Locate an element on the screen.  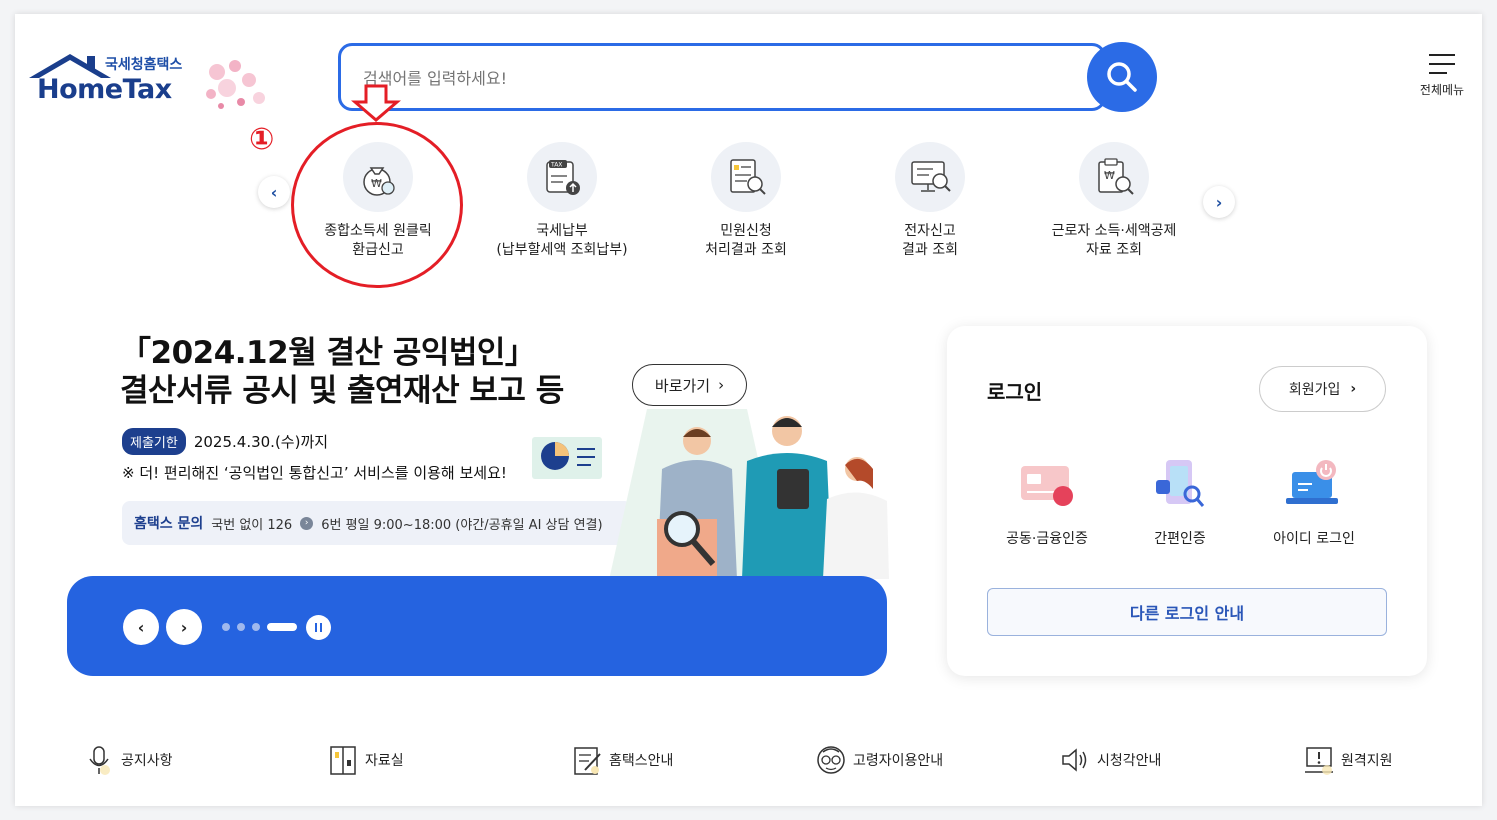
pause-icon-bar is located at coordinates (321, 627).